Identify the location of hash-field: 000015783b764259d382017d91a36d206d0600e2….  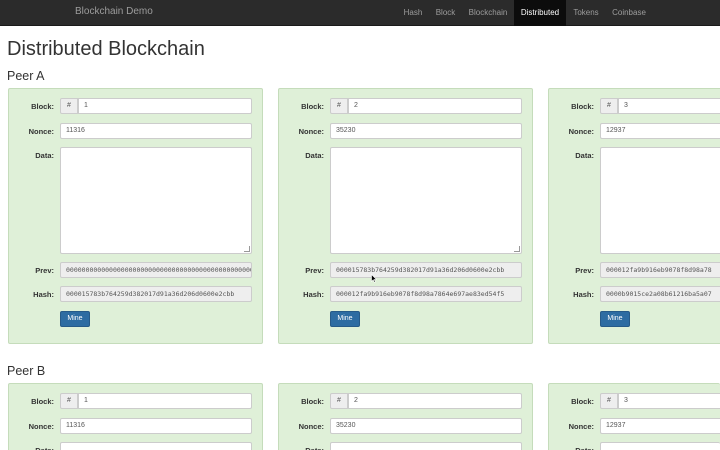
(156, 294).